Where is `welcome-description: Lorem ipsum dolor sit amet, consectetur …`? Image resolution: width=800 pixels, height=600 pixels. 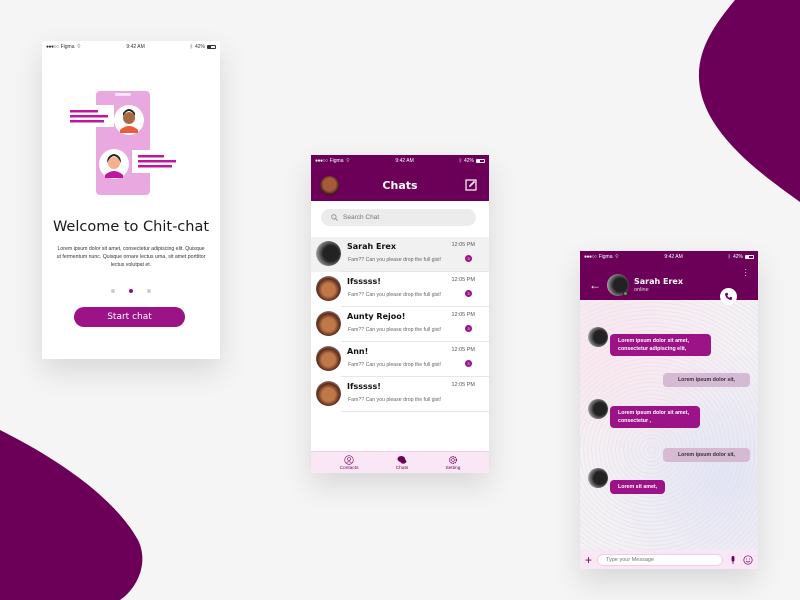
welcome-description: Lorem ipsum dolor sit amet, consectetur … is located at coordinates (131, 257).